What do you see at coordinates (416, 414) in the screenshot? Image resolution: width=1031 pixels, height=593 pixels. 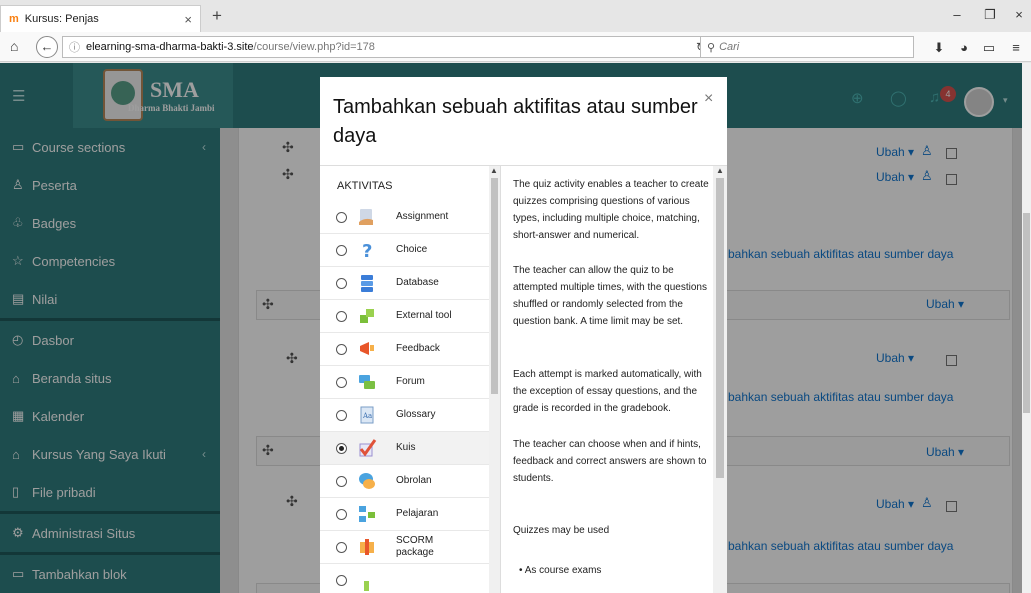 I see `option-label: Glossary` at bounding box center [416, 414].